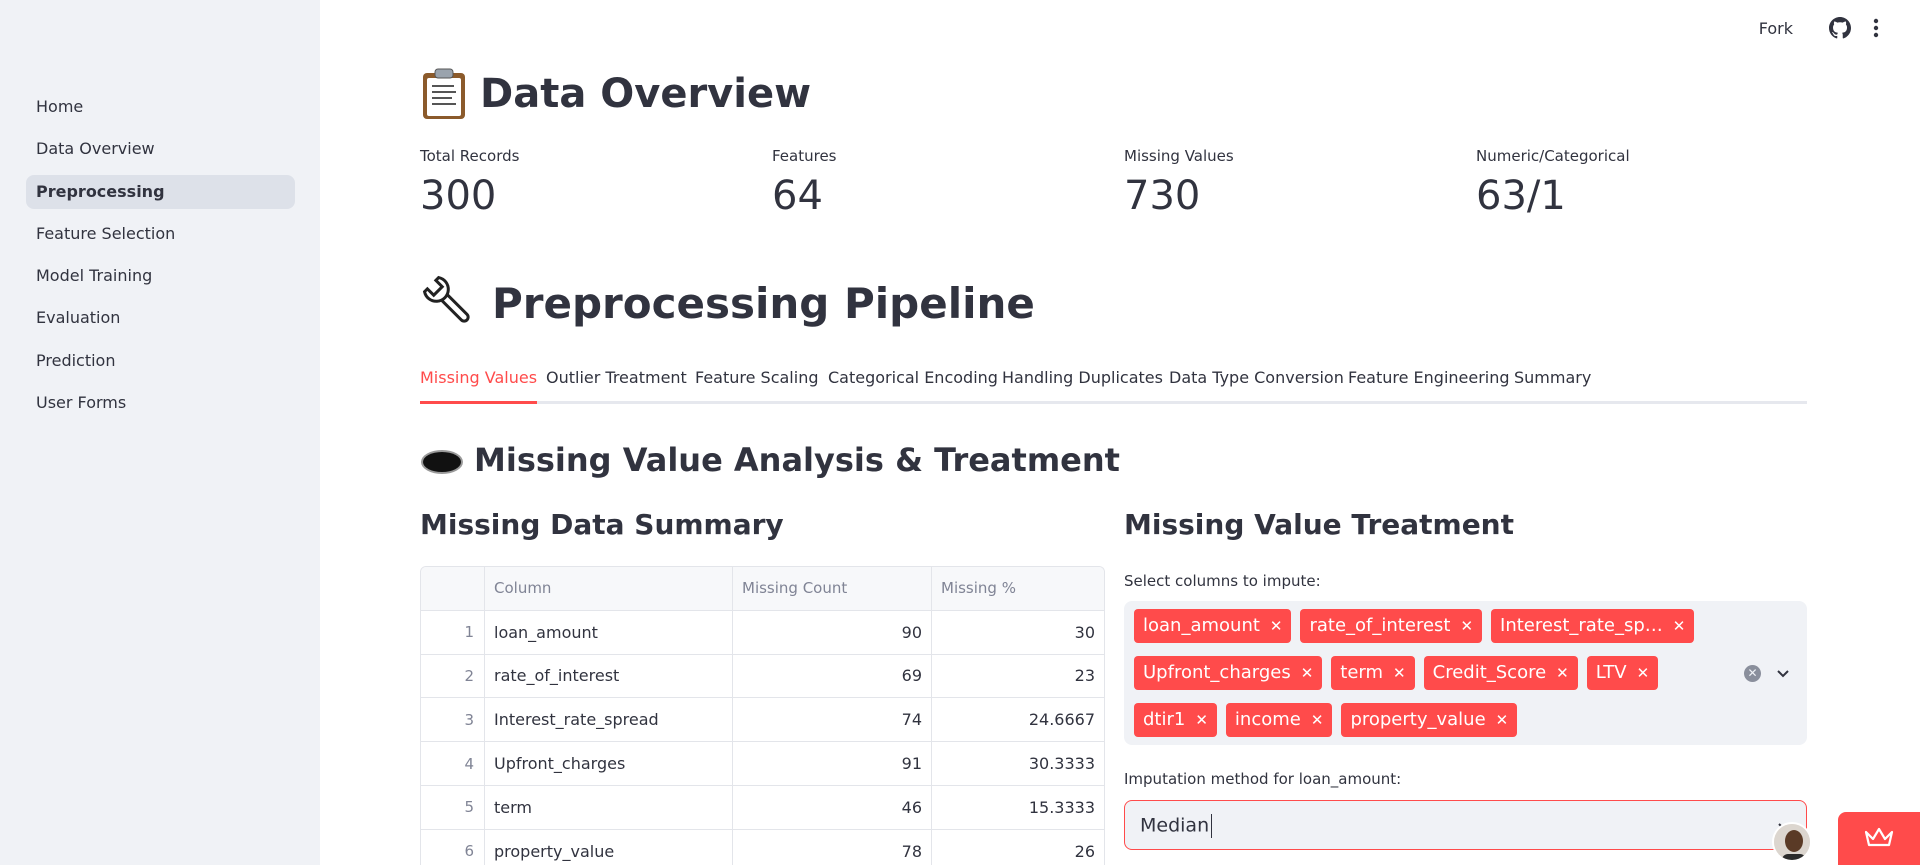 This screenshot has width=1920, height=865. What do you see at coordinates (609, 588) in the screenshot?
I see `table-header-column: Column` at bounding box center [609, 588].